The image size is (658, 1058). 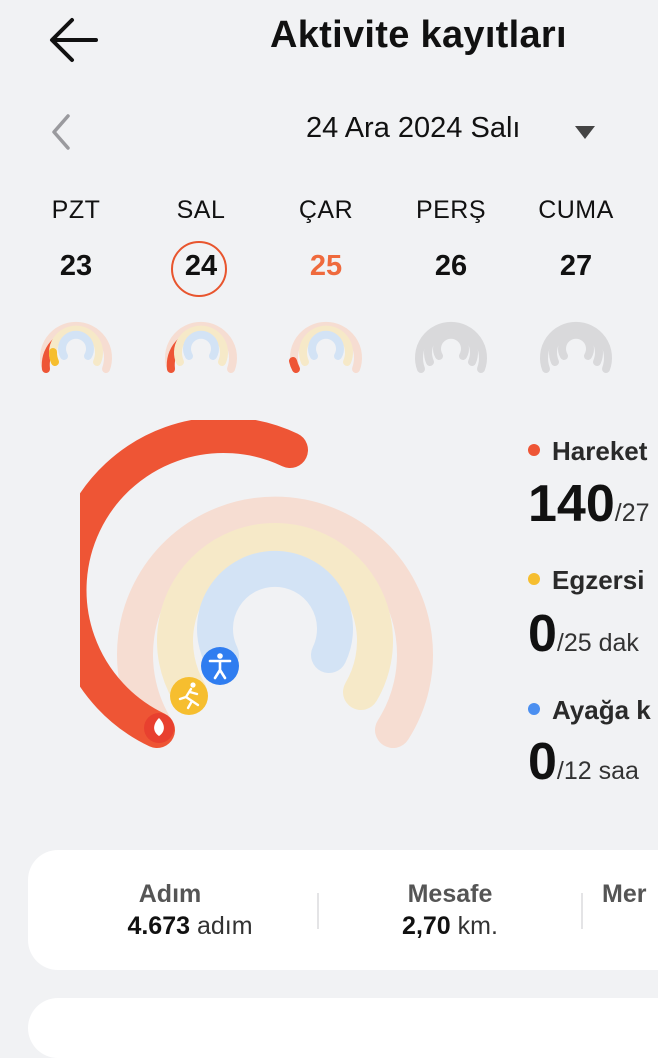 What do you see at coordinates (624, 894) in the screenshot?
I see `third-stat-label: Mer` at bounding box center [624, 894].